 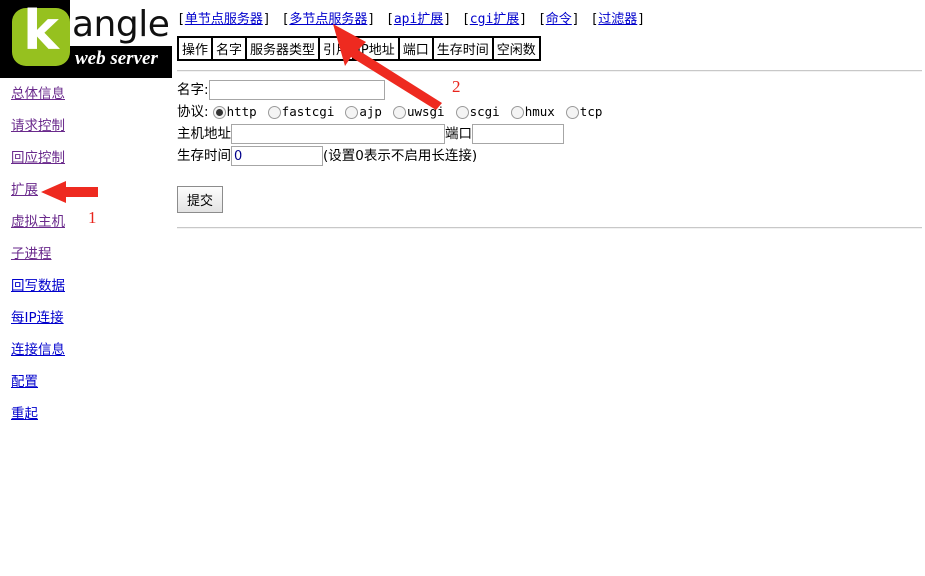 What do you see at coordinates (549, 71) in the screenshot?
I see `divider-top` at bounding box center [549, 71].